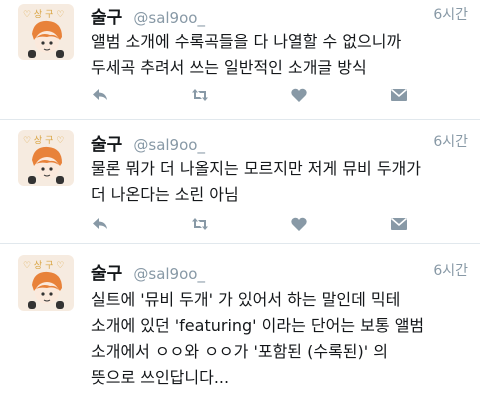 The width and height of the screenshot is (480, 401). Describe the element at coordinates (246, 299) in the screenshot. I see `tweet-text-line: 실트에 '뮤비 두개' 가 있어서 하는 말인데 믹테` at that location.